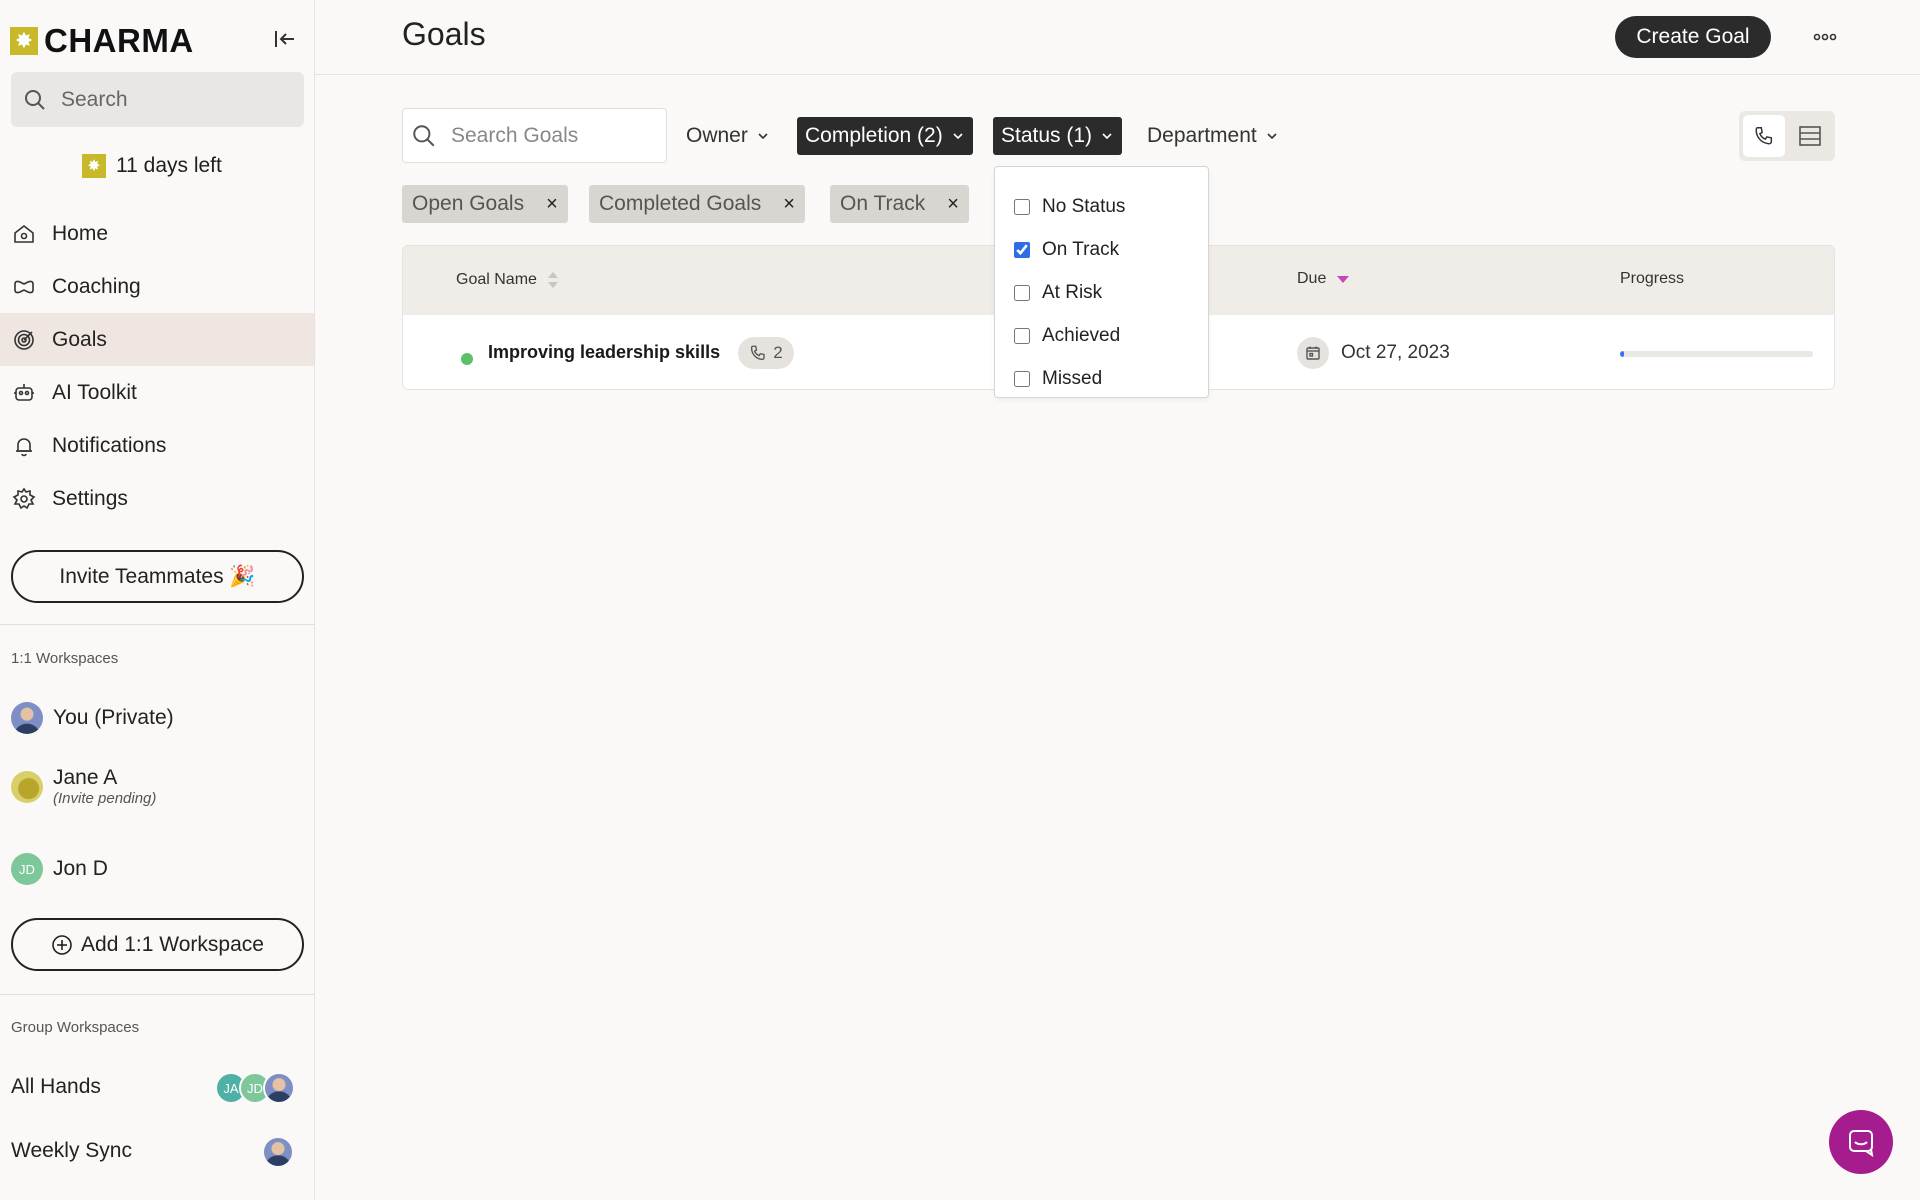  I want to click on more-options-icon, so click(1825, 37).